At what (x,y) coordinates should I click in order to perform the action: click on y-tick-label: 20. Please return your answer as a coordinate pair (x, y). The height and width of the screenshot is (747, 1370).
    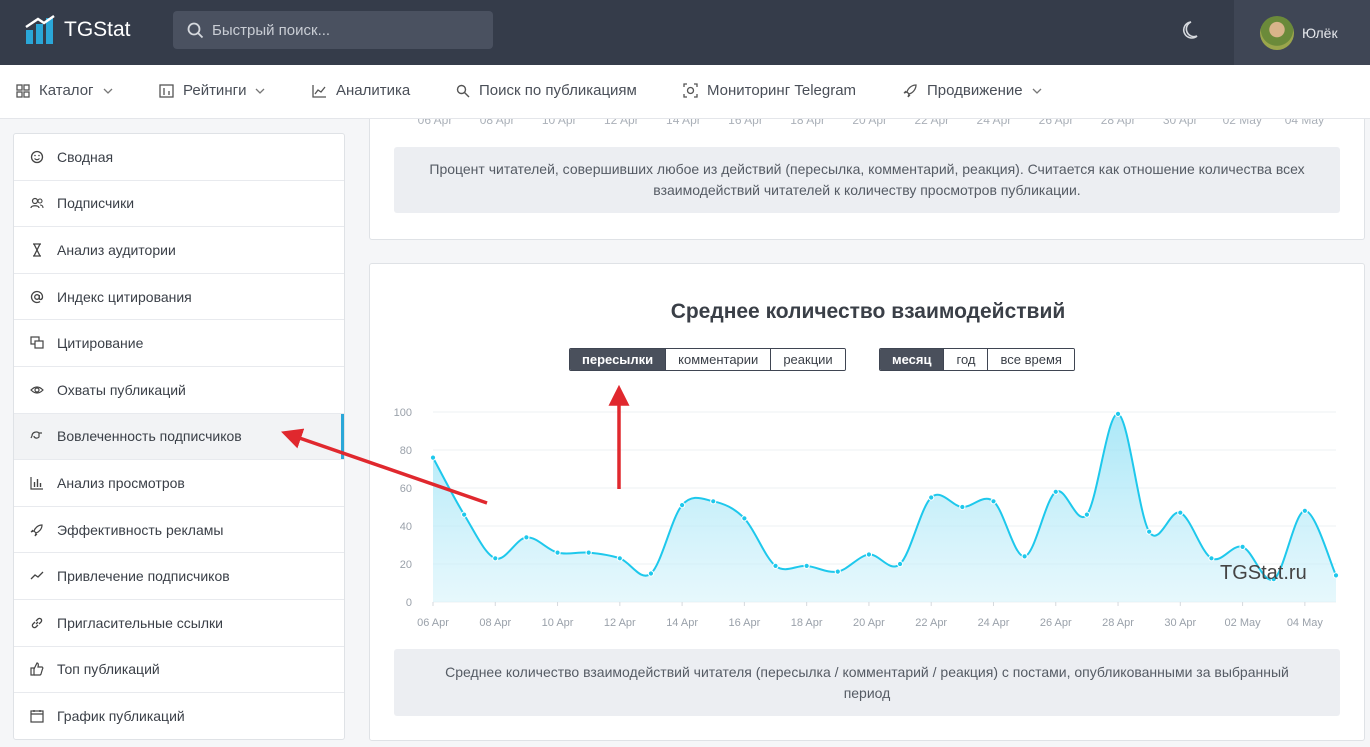
    Looking at the image, I should click on (406, 565).